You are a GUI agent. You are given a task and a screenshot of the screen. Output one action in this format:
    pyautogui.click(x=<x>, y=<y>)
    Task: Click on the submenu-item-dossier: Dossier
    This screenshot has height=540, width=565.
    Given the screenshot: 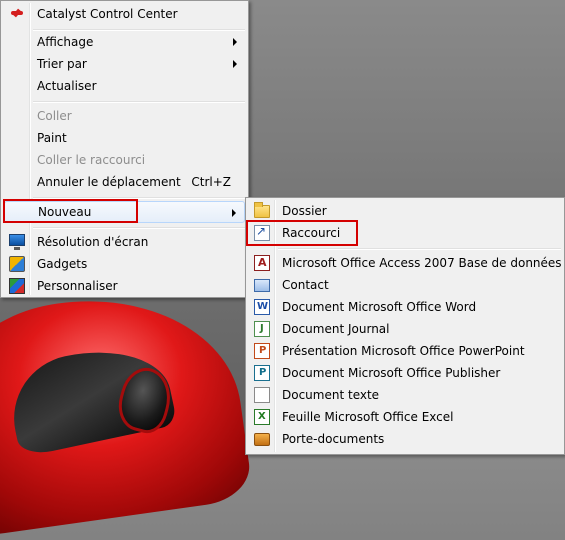 What is the action you would take?
    pyautogui.click(x=405, y=211)
    